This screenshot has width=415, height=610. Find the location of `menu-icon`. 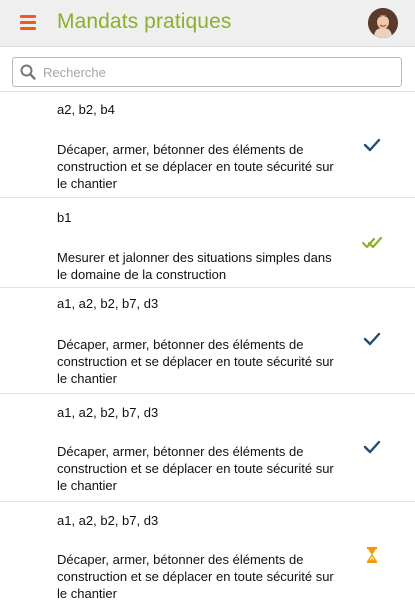

menu-icon is located at coordinates (29, 23).